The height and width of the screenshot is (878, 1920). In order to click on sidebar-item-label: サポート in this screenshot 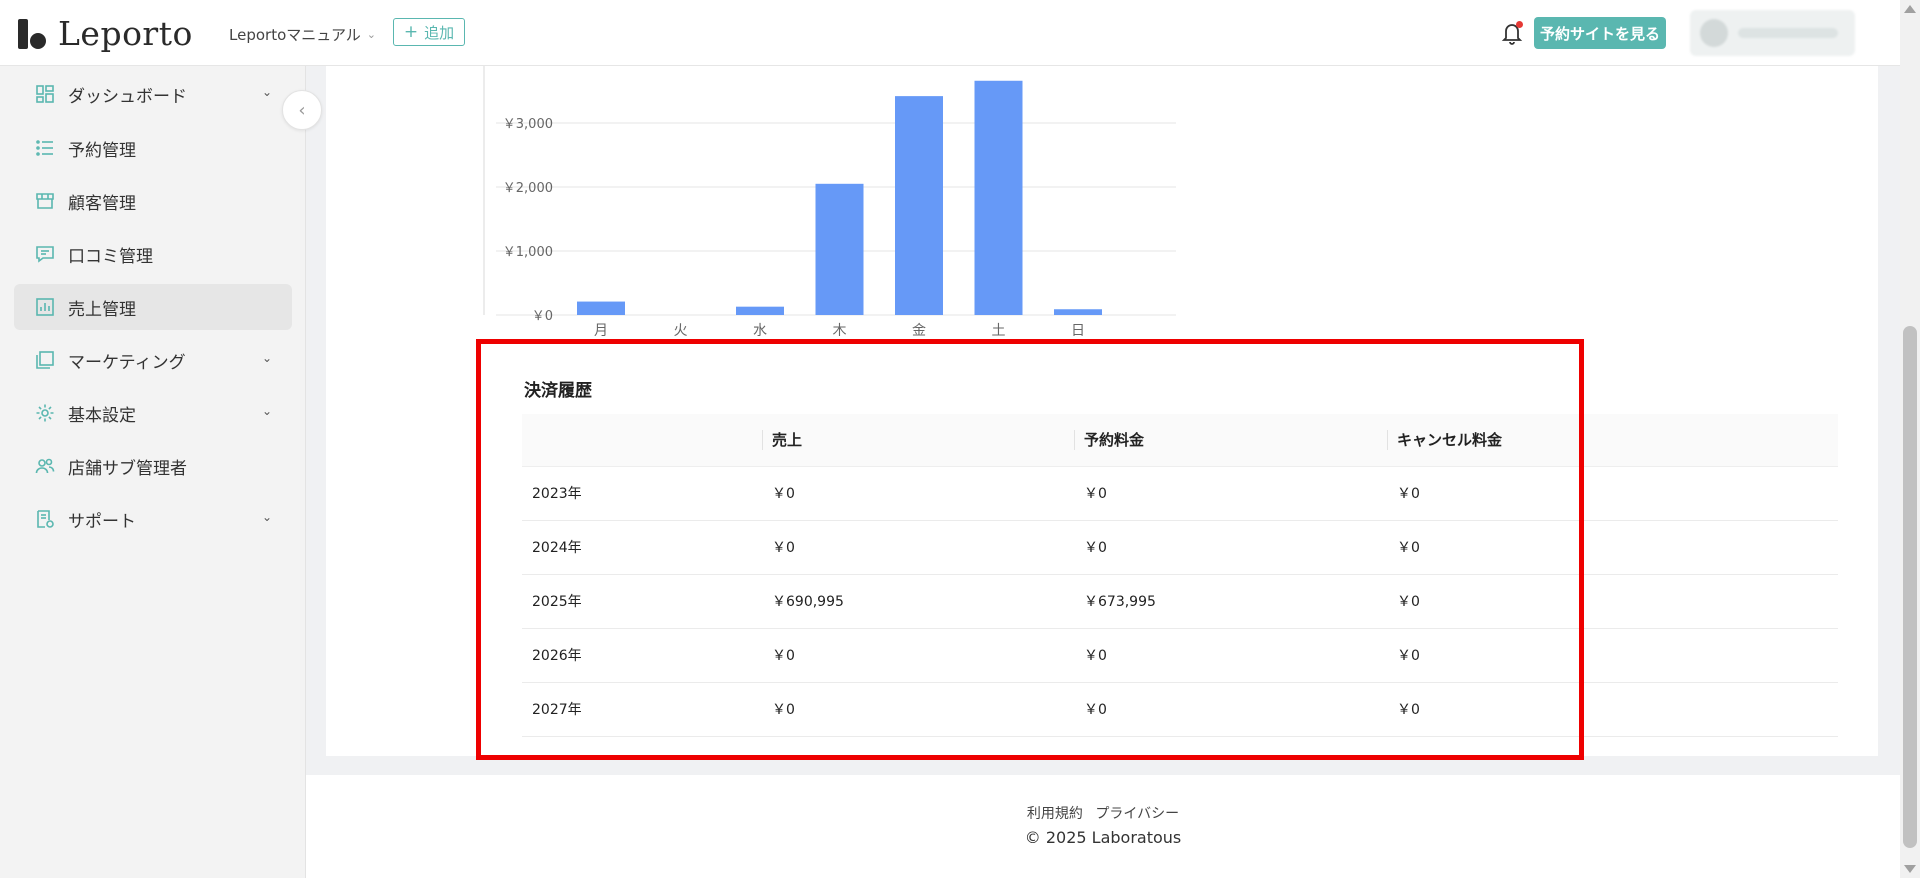, I will do `click(102, 521)`.